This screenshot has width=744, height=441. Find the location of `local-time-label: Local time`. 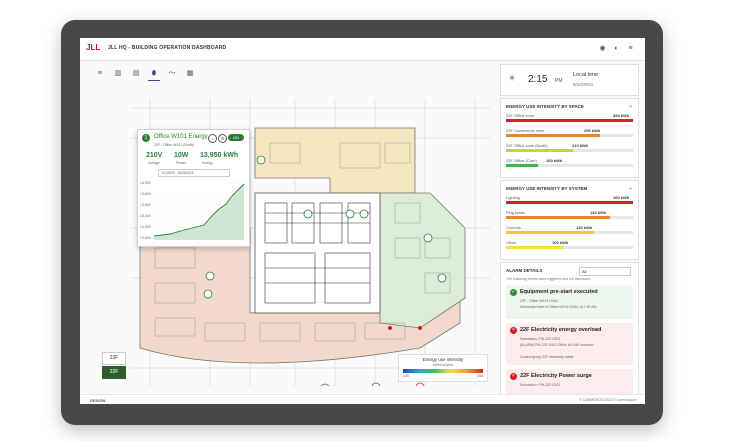

local-time-label: Local time is located at coordinates (586, 75).